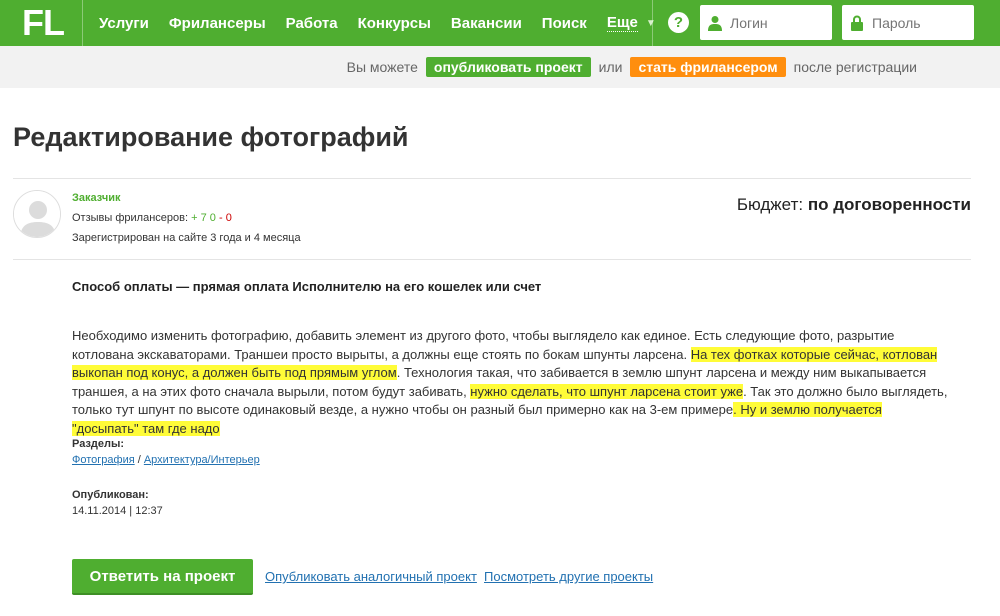 The width and height of the screenshot is (1000, 616). Describe the element at coordinates (186, 198) in the screenshot. I see `customer-role: Заказчик` at that location.